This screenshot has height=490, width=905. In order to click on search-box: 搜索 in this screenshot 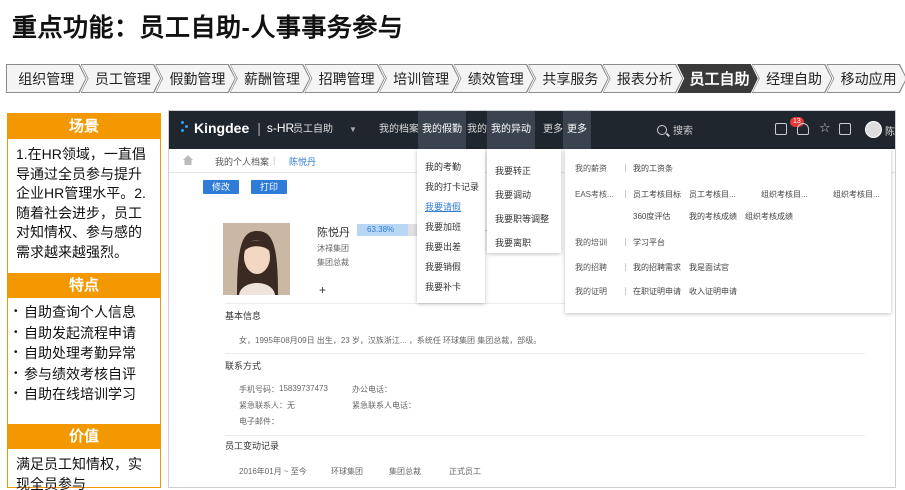, I will do `click(675, 129)`.